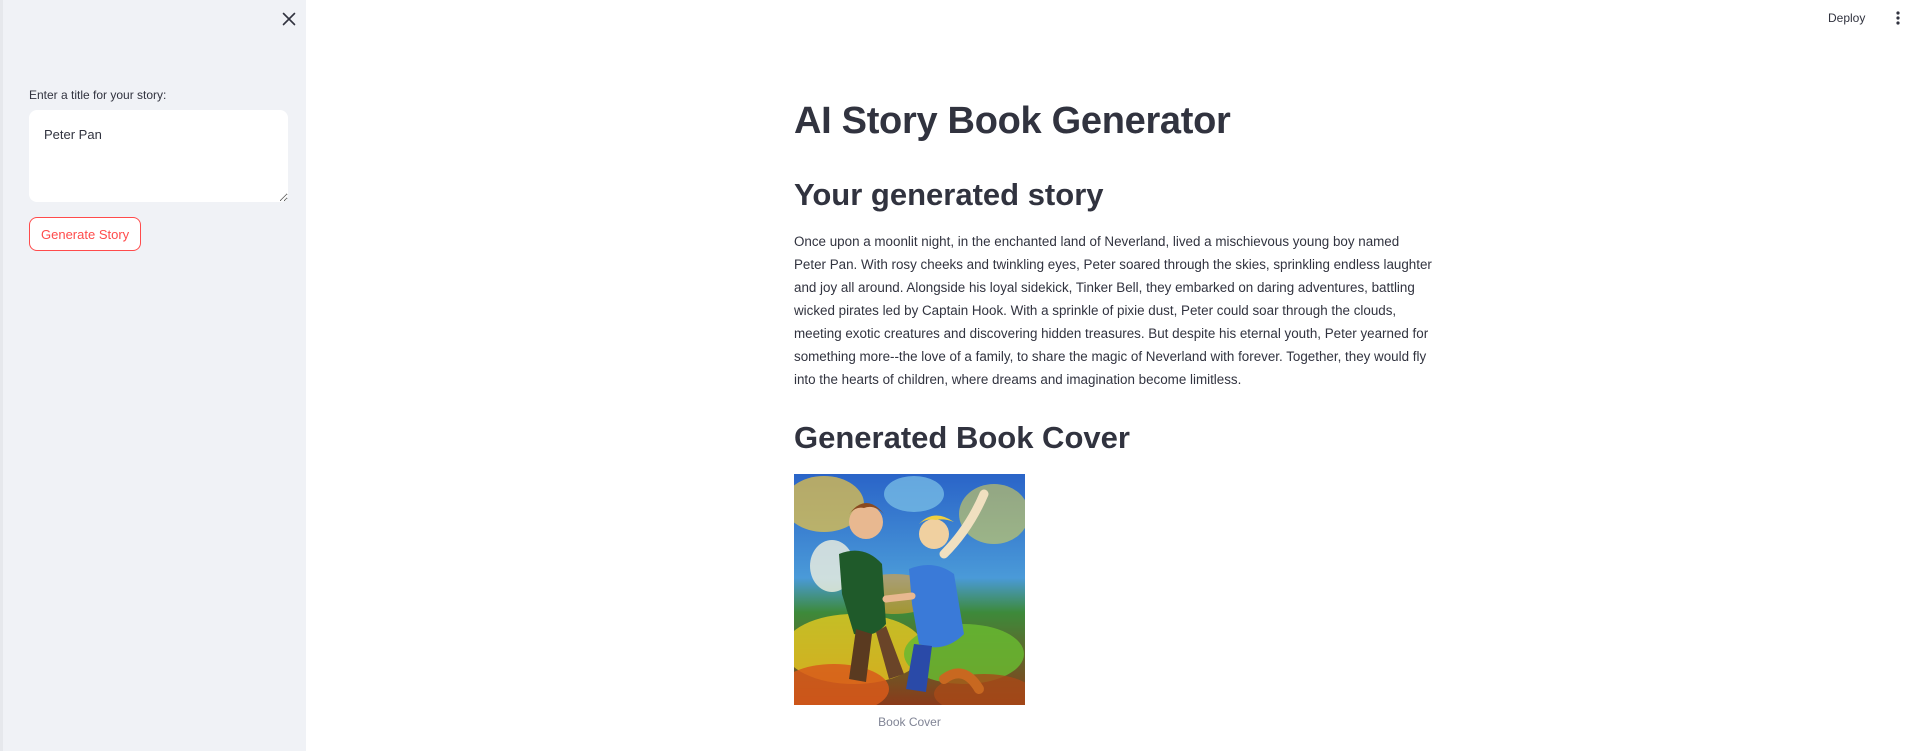 Image resolution: width=1919 pixels, height=751 pixels. Describe the element at coordinates (909, 589) in the screenshot. I see `book-cover-image` at that location.